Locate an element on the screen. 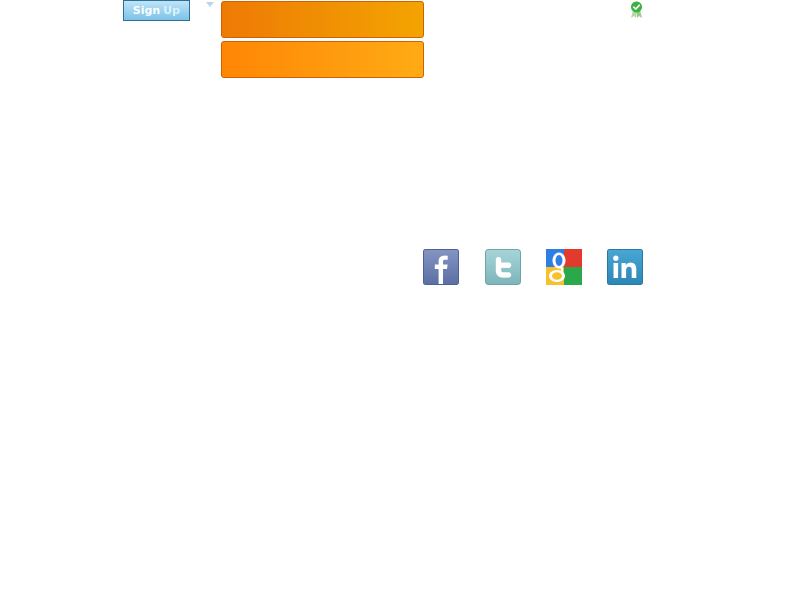 This screenshot has height=600, width=800. sign-up-button: Sign Up is located at coordinates (156, 10).